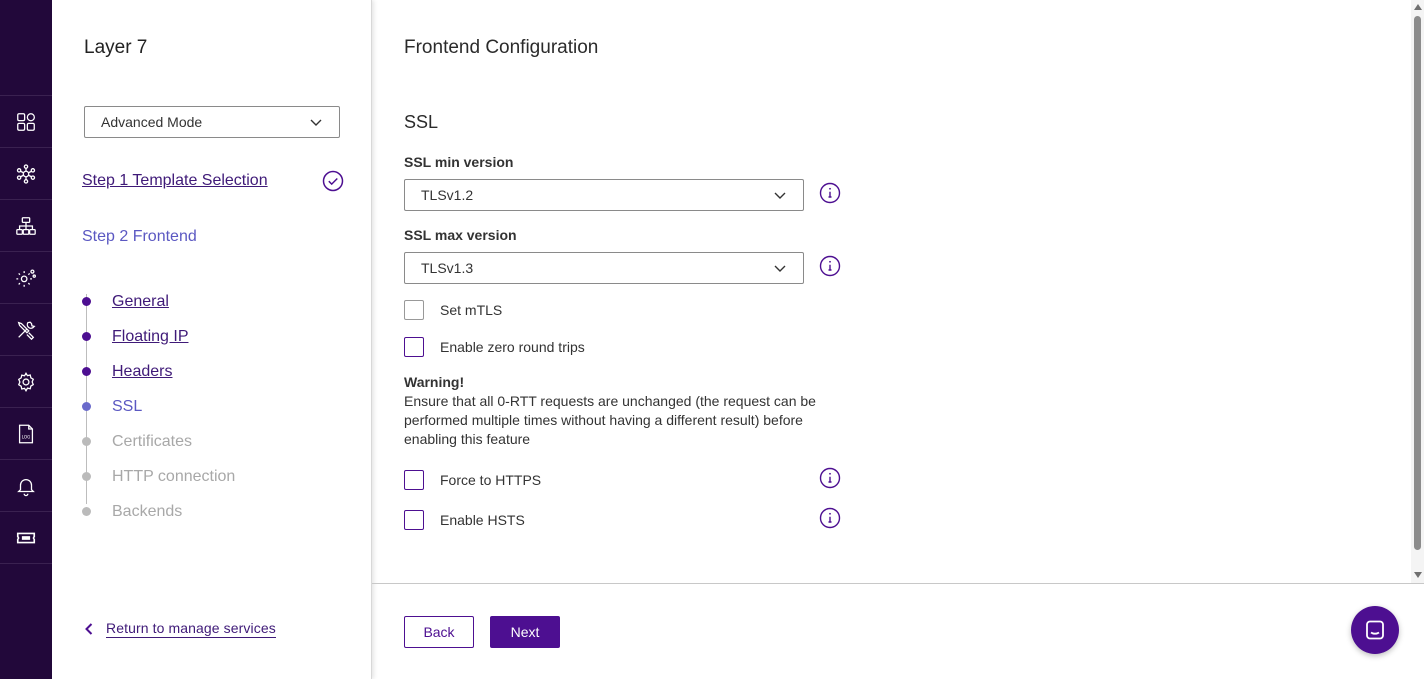  I want to click on rail-item-cluster-settings, so click(26, 278).